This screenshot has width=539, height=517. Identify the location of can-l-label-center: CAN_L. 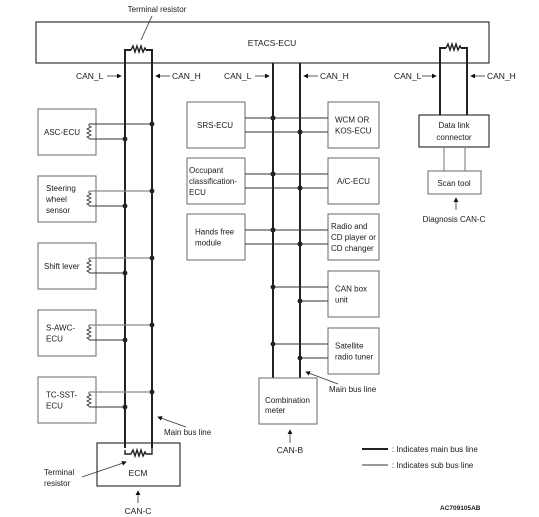
(238, 76).